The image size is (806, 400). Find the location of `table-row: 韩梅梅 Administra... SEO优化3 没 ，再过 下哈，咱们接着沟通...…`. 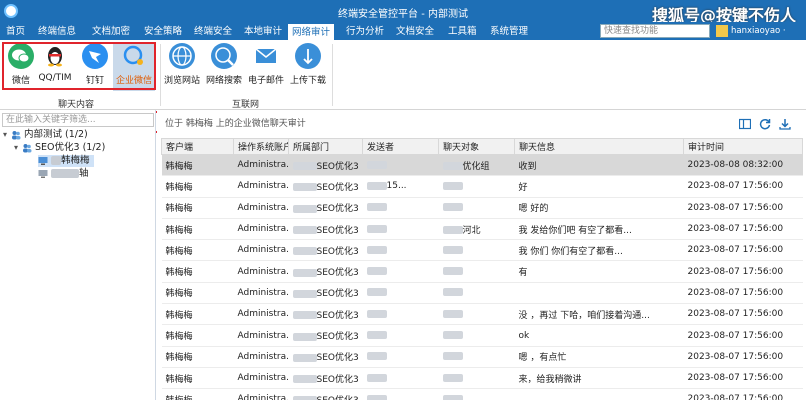

table-row: 韩梅梅 Administra... SEO优化3 没 ，再过 下哈，咱们接着沟通...… is located at coordinates (482, 314).